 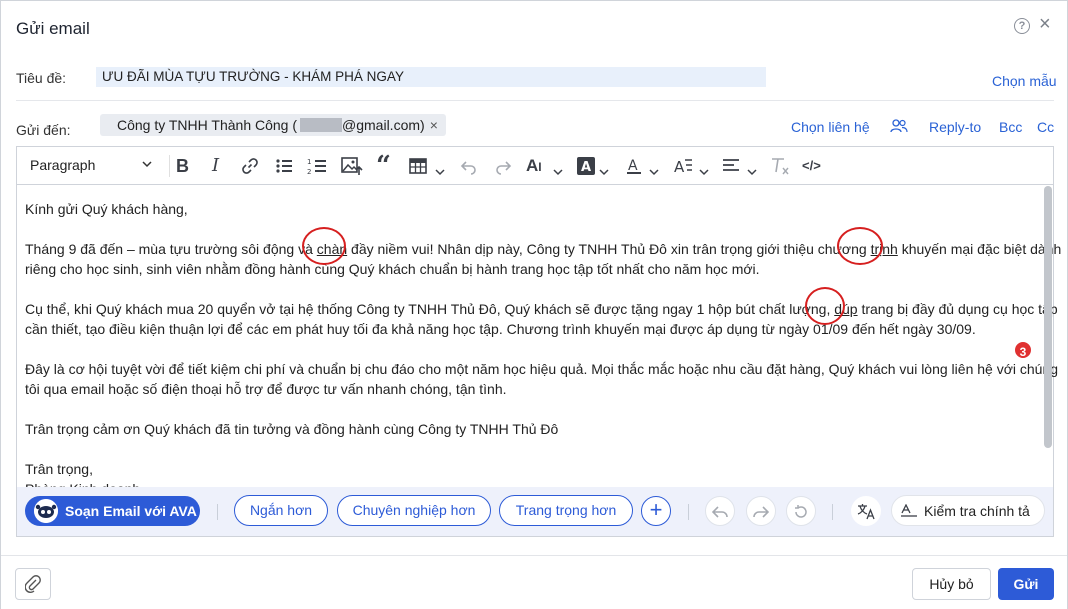 I want to click on reply-arrow-icon, so click(x=719, y=512).